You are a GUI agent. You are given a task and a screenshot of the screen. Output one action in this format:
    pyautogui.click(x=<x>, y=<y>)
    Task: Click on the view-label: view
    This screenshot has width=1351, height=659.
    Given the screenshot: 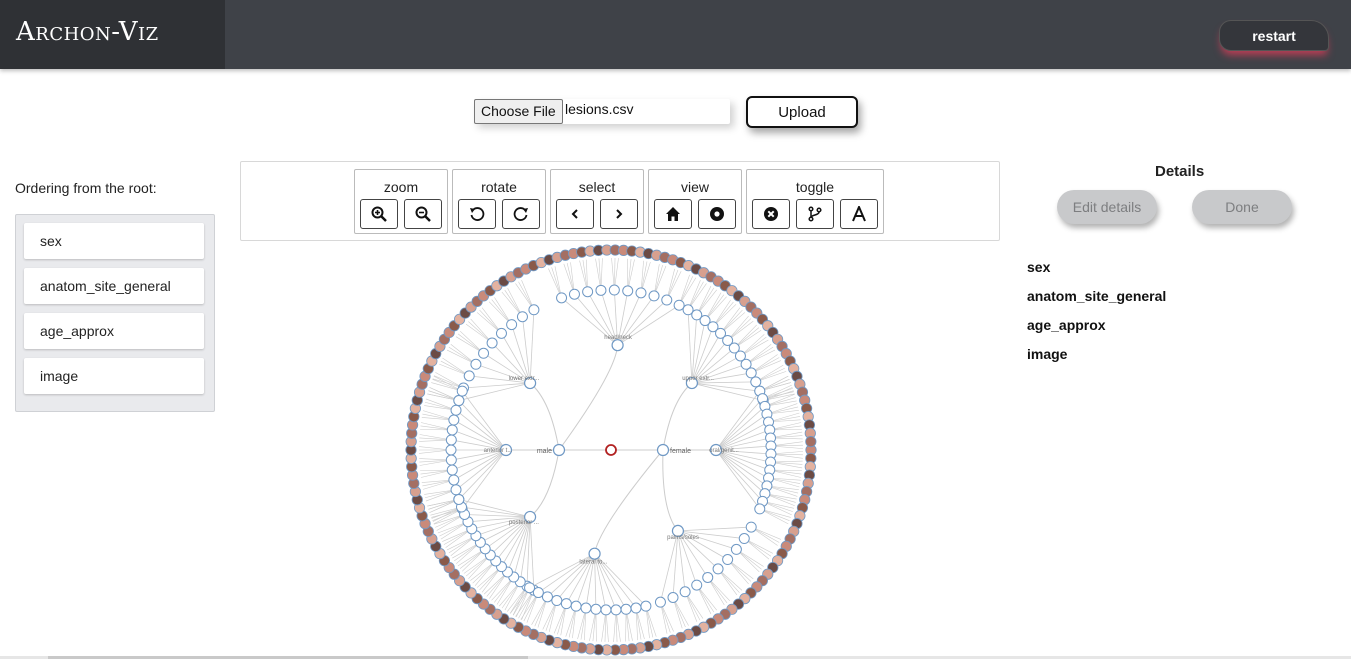 What is the action you would take?
    pyautogui.click(x=694, y=187)
    